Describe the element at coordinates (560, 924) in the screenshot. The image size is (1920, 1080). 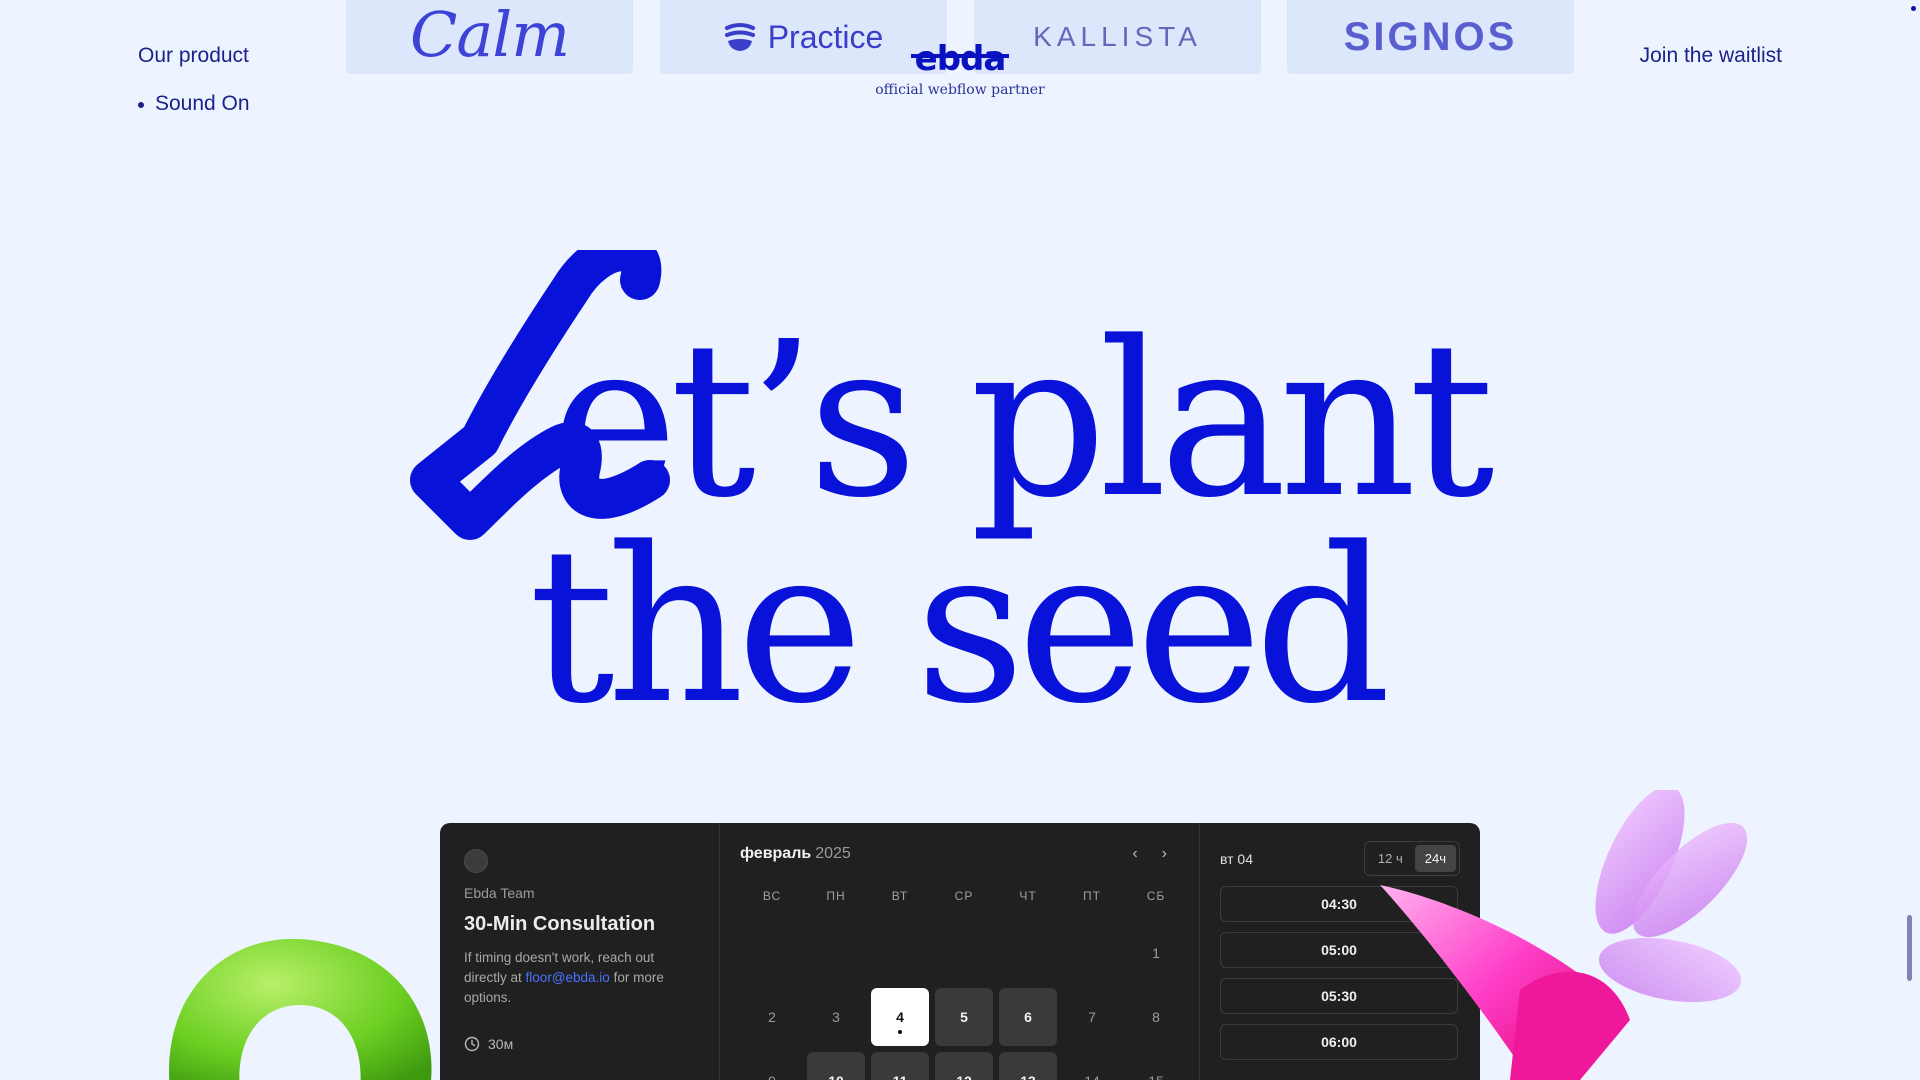
I see `event-title: 30-Min Consultation` at that location.